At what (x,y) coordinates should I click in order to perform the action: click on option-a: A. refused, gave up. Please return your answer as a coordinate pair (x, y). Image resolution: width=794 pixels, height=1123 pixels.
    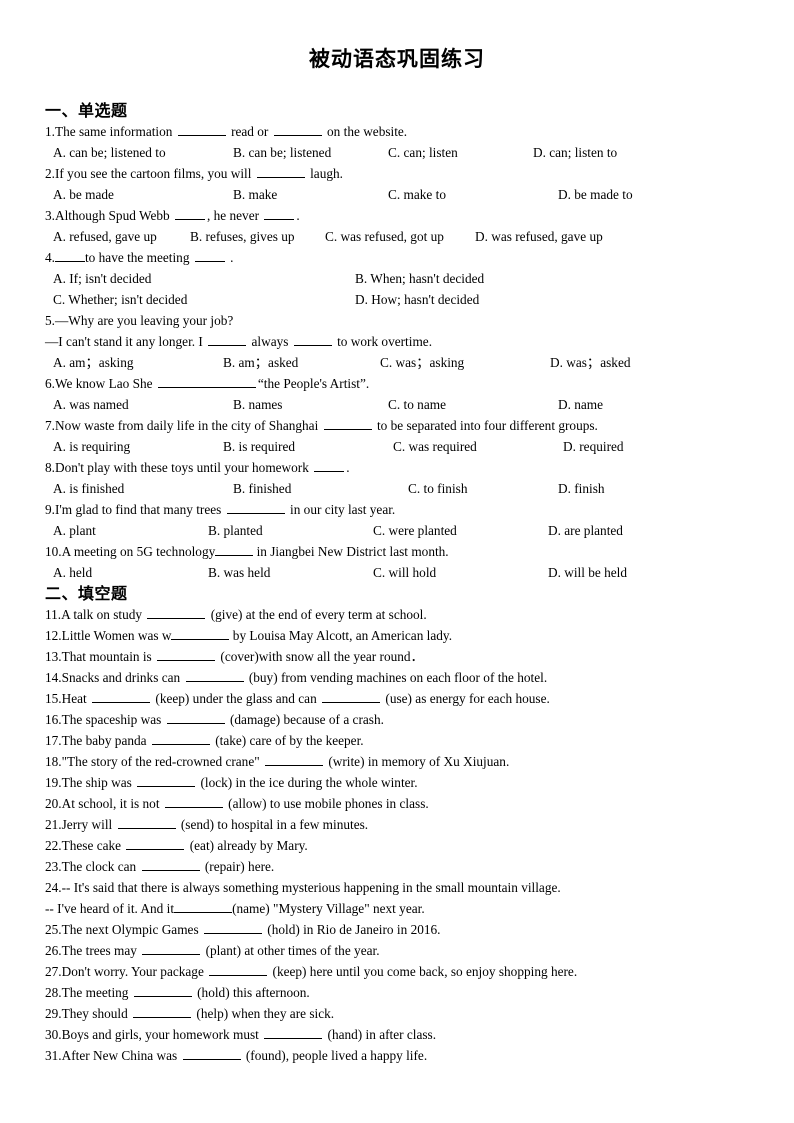
    Looking at the image, I should click on (105, 236).